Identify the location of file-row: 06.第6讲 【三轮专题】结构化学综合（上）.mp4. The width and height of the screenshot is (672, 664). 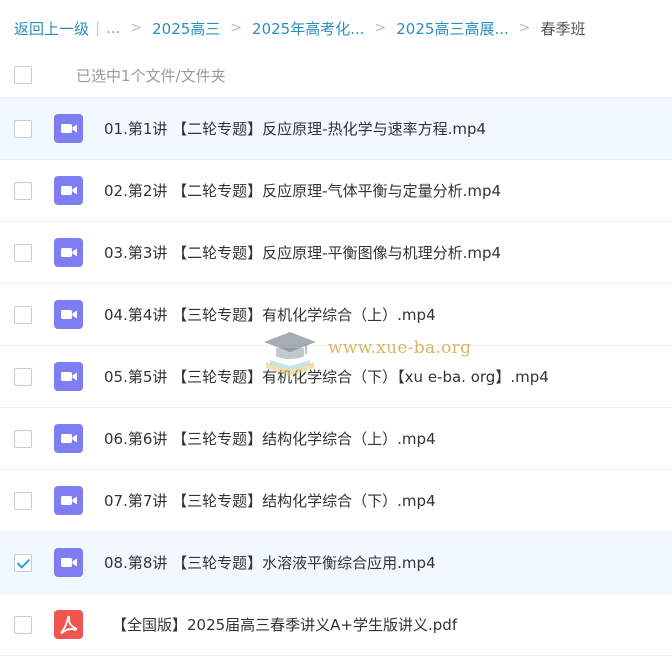
(336, 438).